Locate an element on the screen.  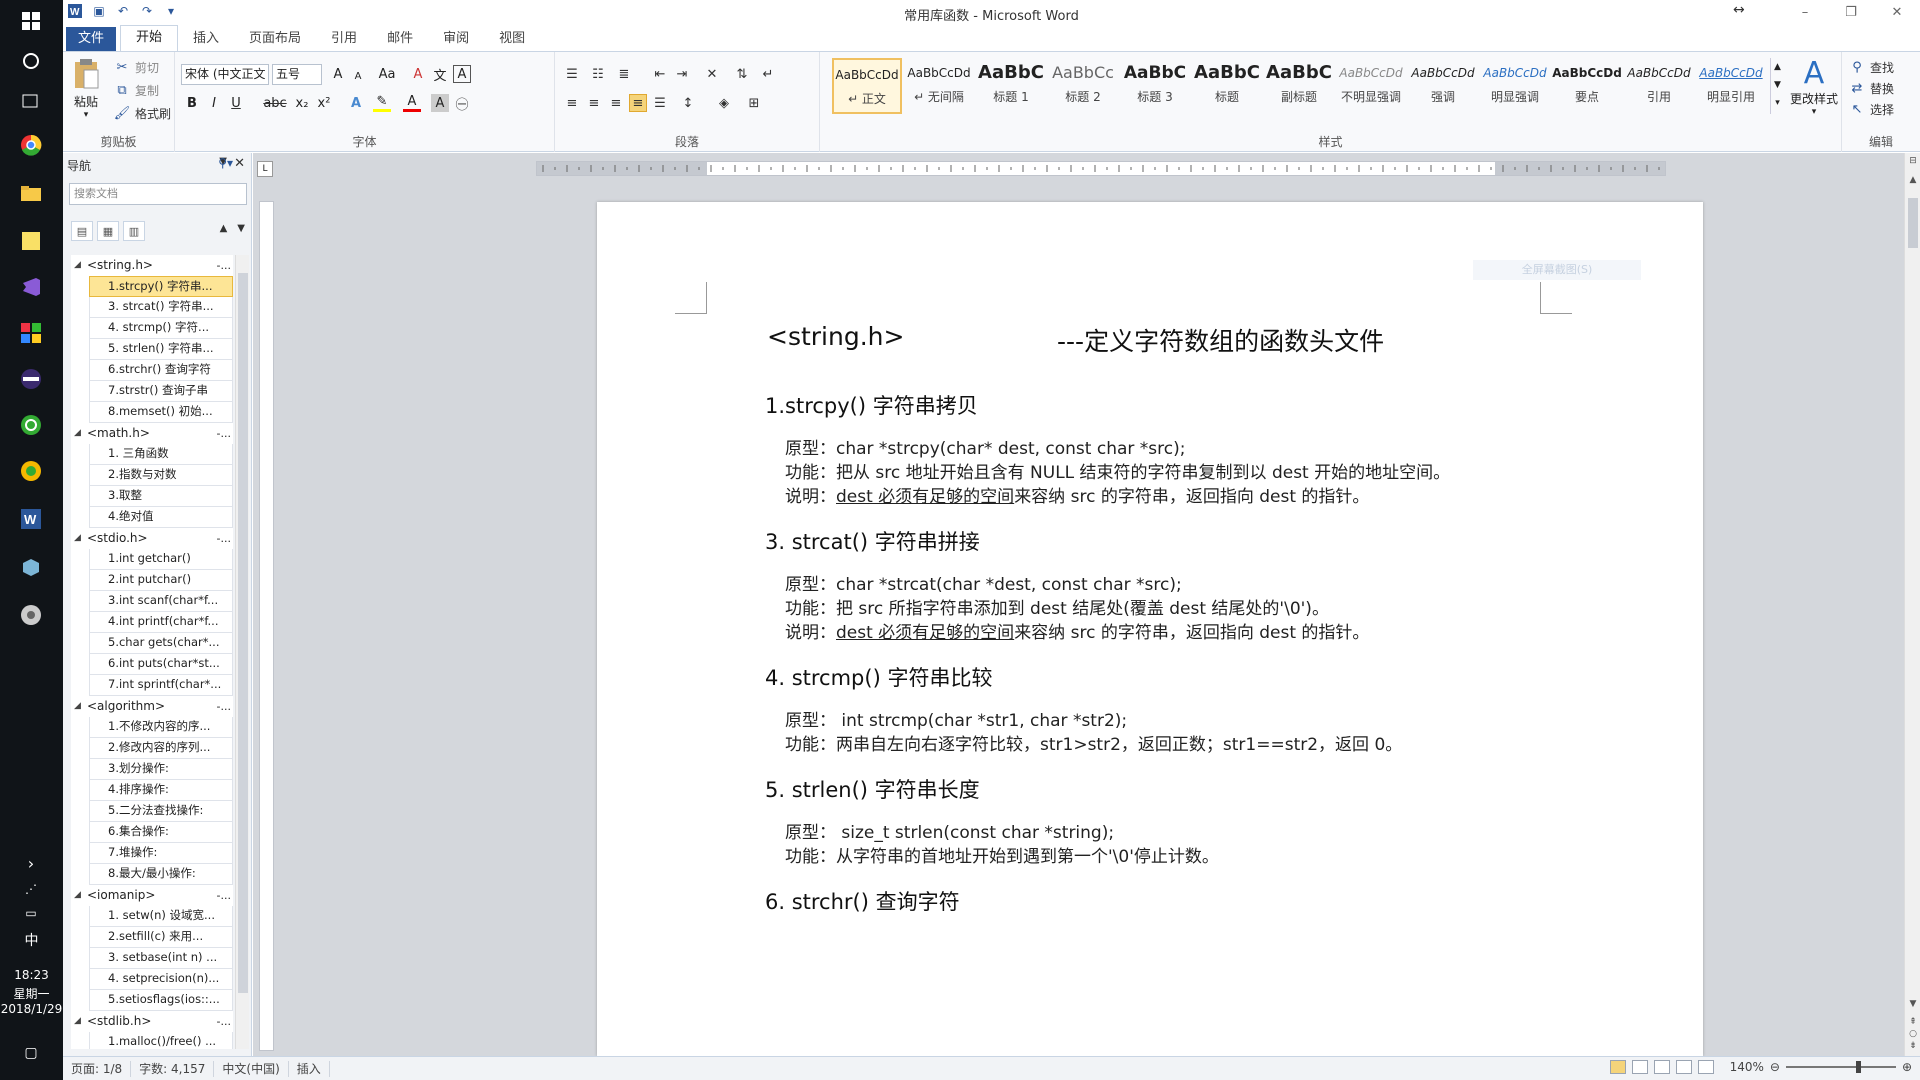
eclipse-icon is located at coordinates (31, 379).